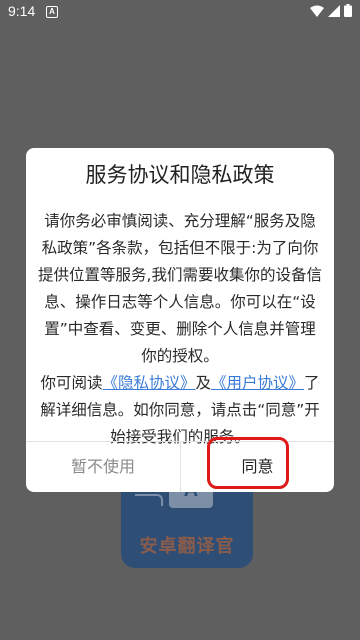 The image size is (360, 640). Describe the element at coordinates (149, 500) in the screenshot. I see `arrow-icon` at that location.